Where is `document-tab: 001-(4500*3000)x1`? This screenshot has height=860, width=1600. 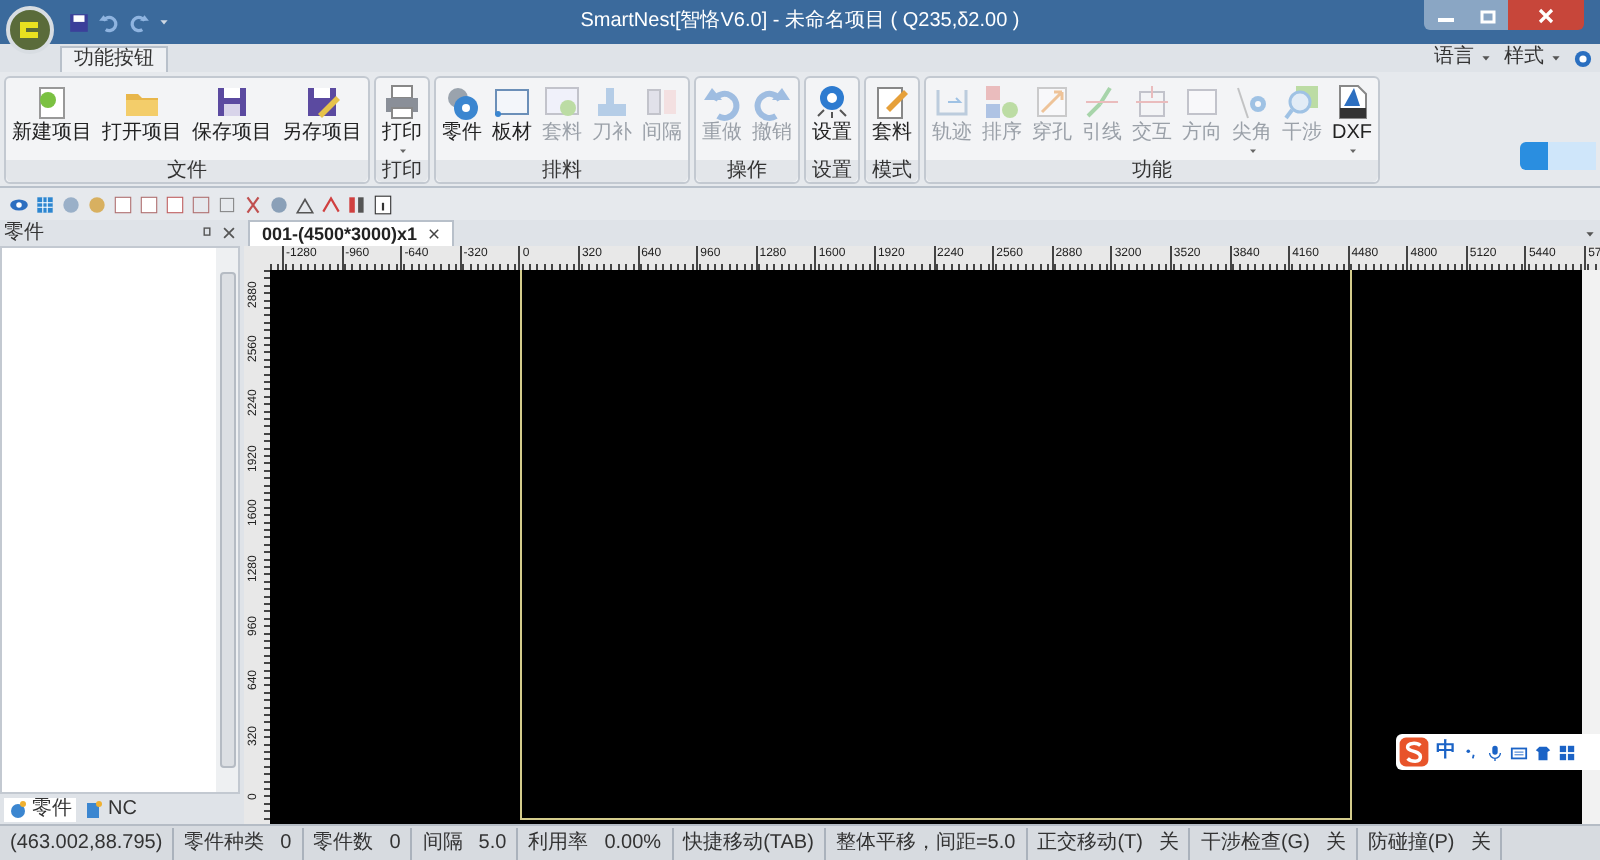 document-tab: 001-(4500*3000)x1 is located at coordinates (351, 233).